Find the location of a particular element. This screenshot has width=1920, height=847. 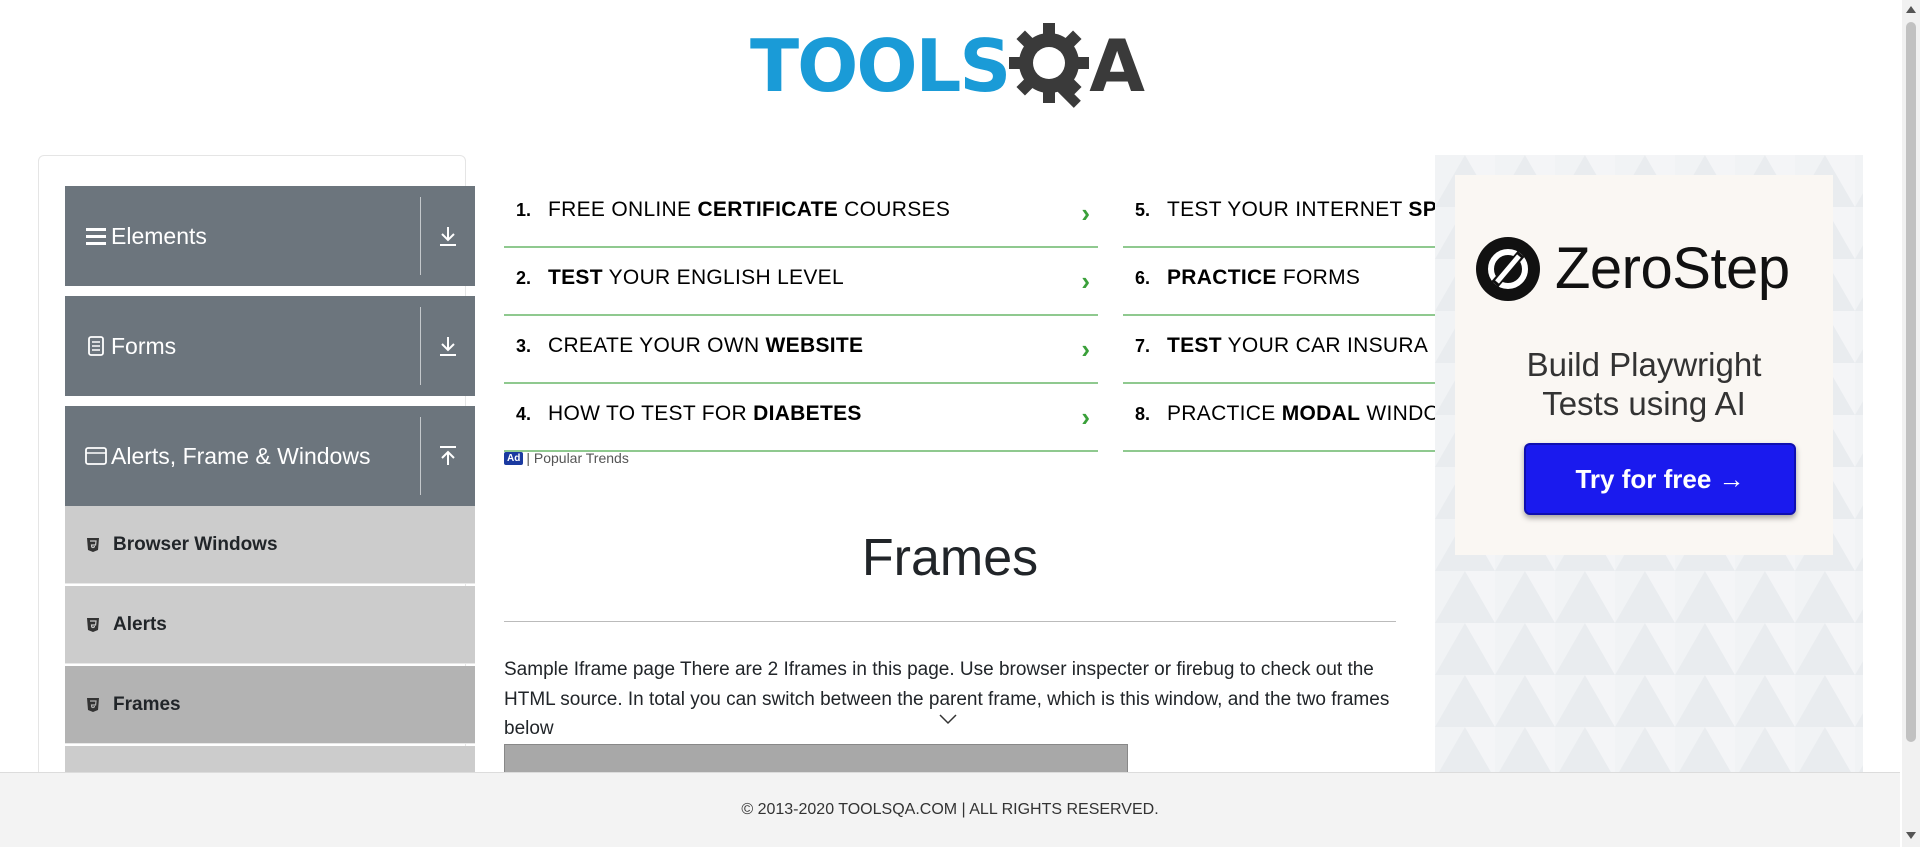

scroll-down-arrow-icon is located at coordinates (1911, 835).